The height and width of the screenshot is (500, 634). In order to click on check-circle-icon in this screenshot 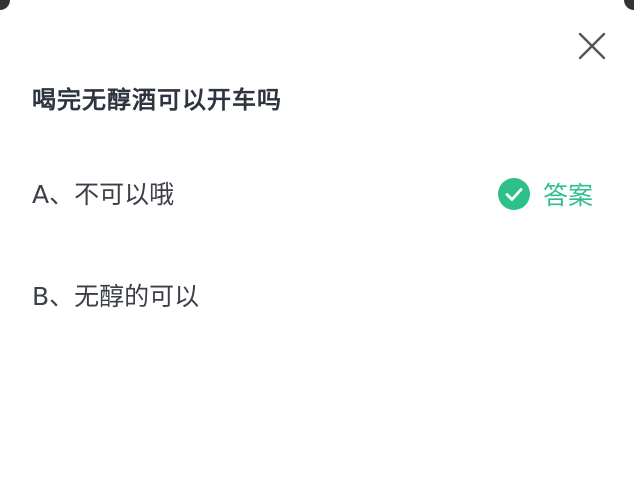, I will do `click(514, 194)`.